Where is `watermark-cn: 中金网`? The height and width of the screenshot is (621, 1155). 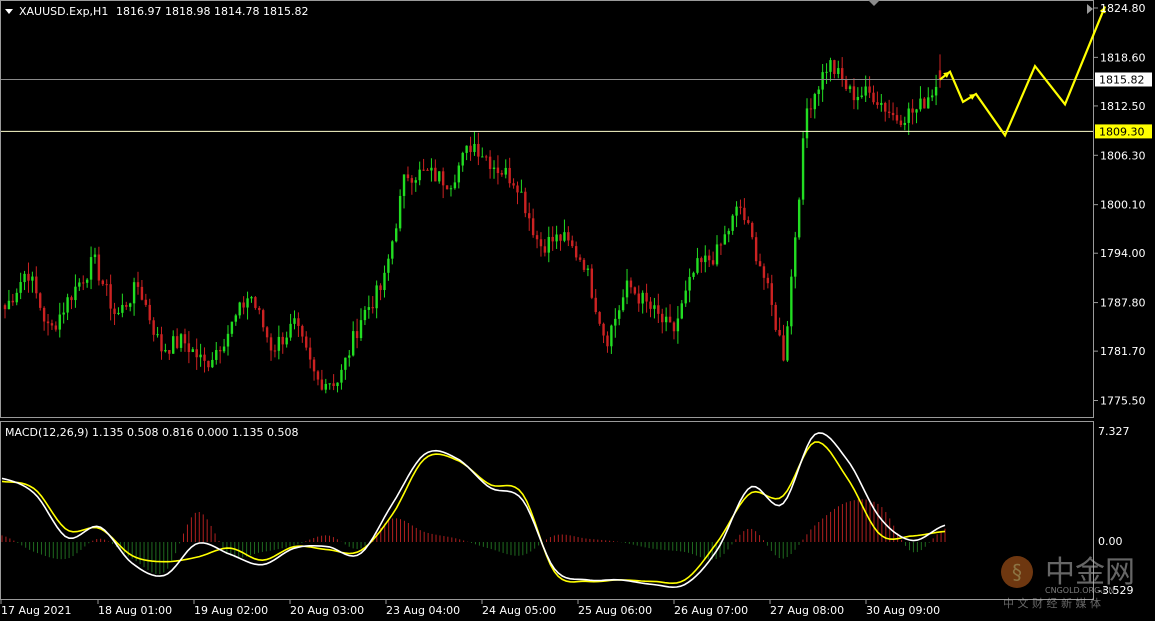 watermark-cn: 中金网 is located at coordinates (1090, 572).